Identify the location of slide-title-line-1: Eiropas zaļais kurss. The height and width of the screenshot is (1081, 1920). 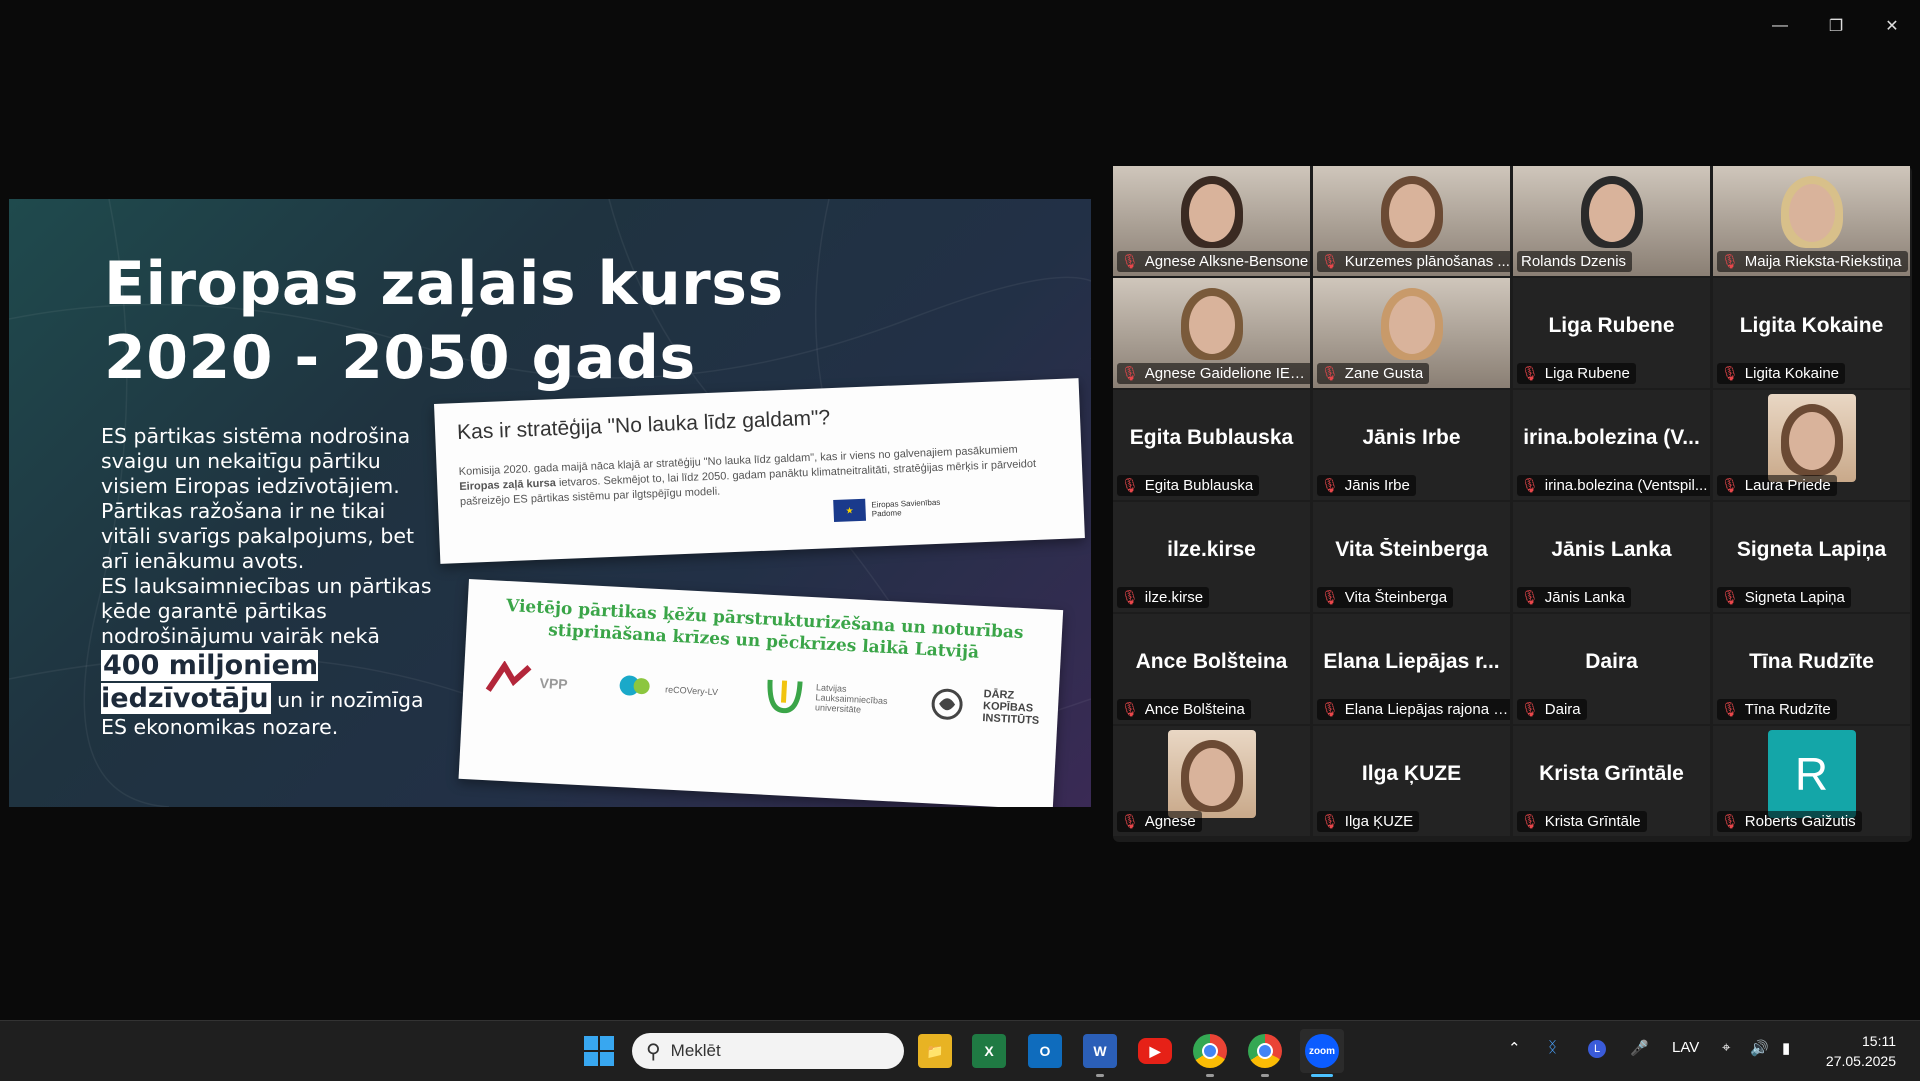
(444, 284).